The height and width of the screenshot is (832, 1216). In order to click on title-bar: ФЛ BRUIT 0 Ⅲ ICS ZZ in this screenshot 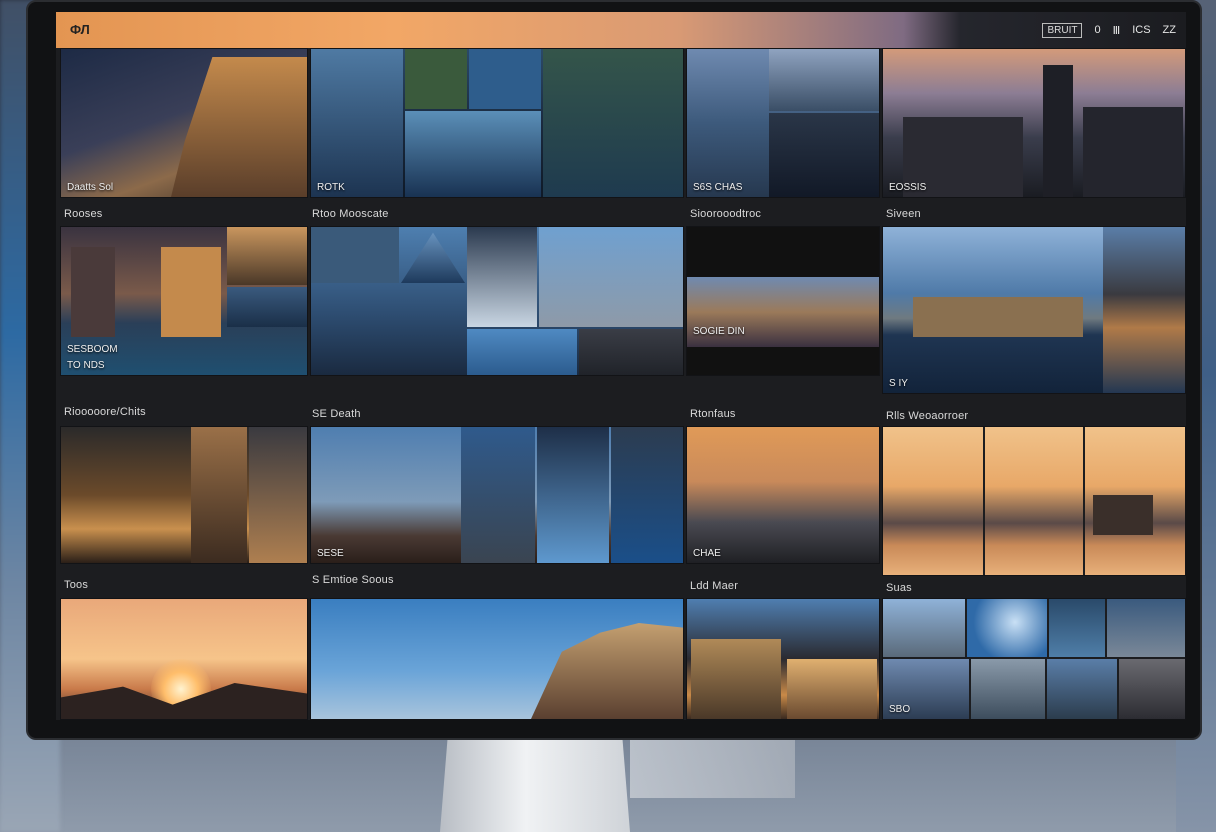, I will do `click(621, 30)`.